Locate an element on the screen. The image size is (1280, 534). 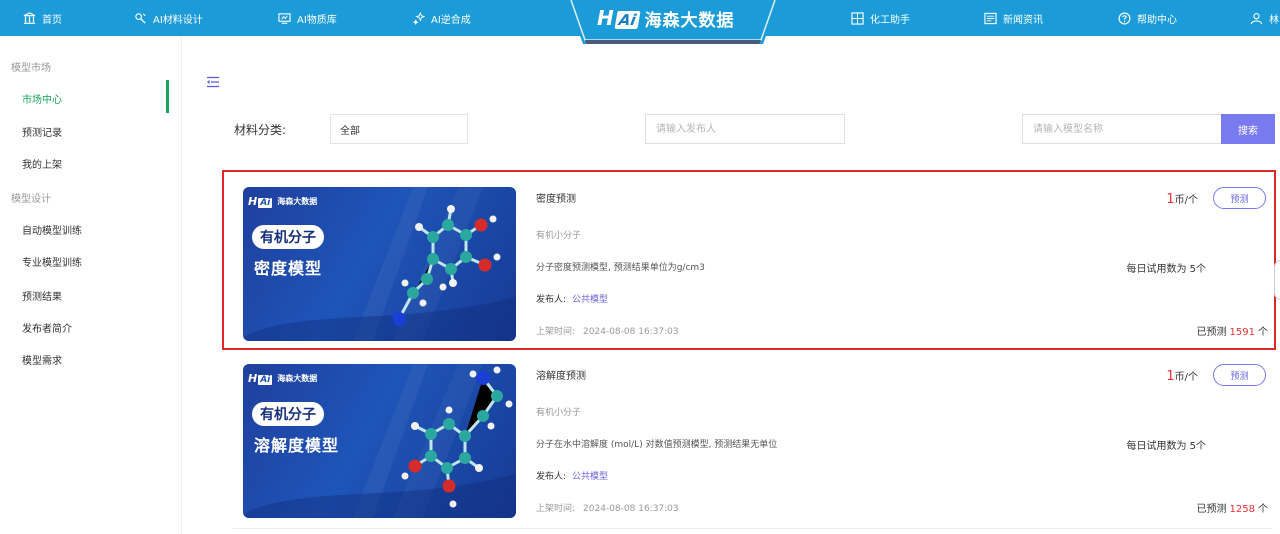
sidebar-item-my-listings: 我的上架 is located at coordinates (42, 163).